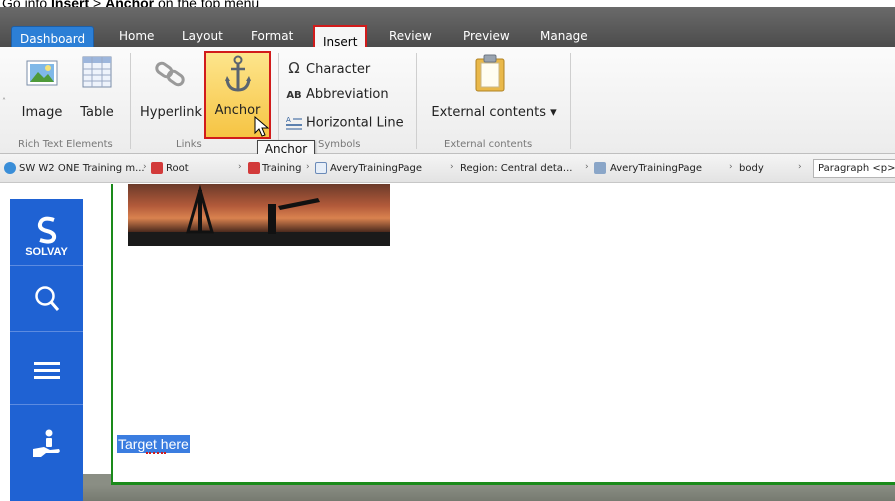 This screenshot has width=895, height=501. What do you see at coordinates (503, 483) in the screenshot?
I see `region-frame-bottom` at bounding box center [503, 483].